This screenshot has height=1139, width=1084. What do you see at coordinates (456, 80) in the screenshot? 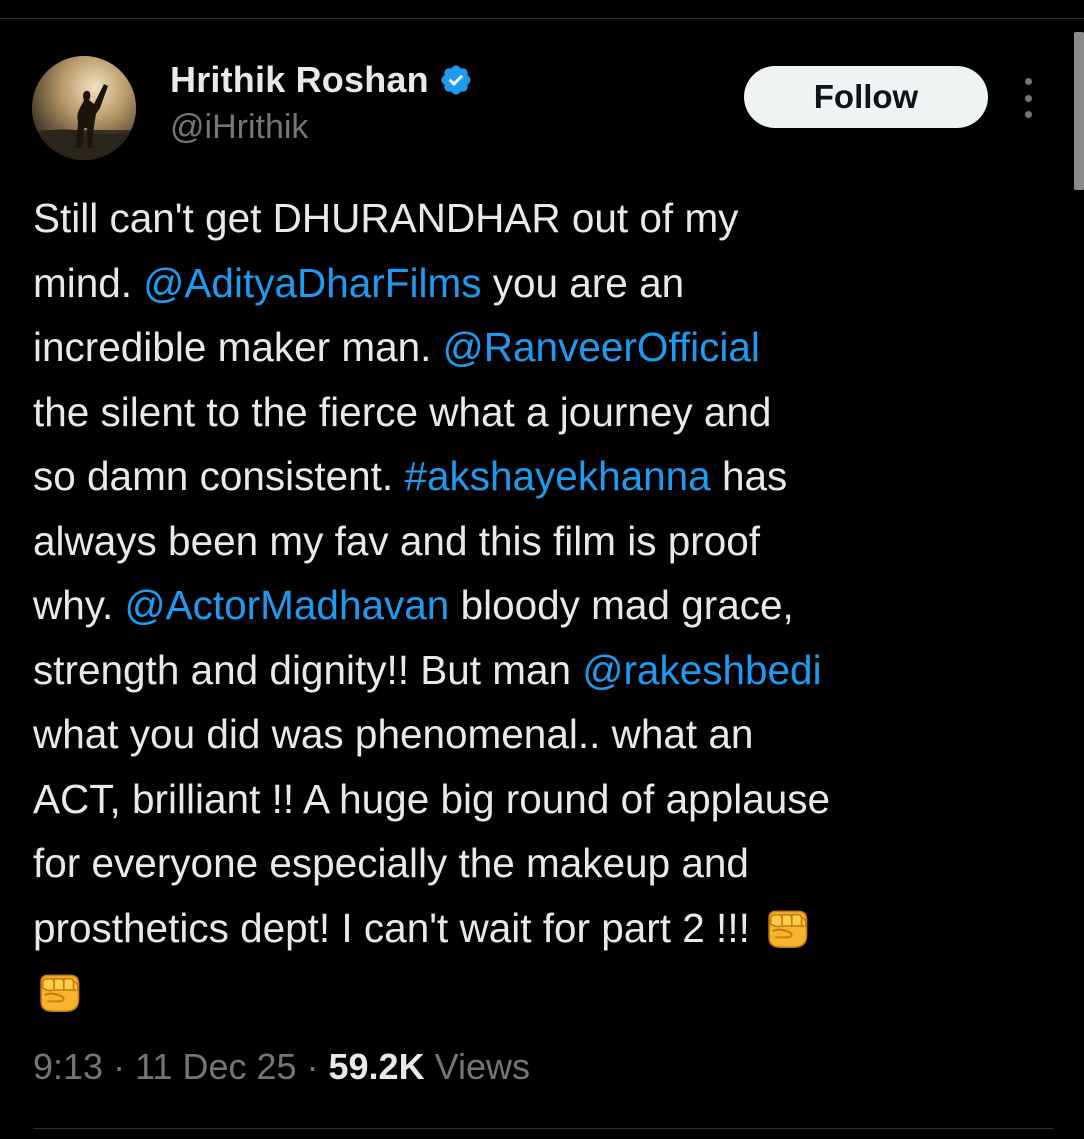
I see `verified-badge-icon` at bounding box center [456, 80].